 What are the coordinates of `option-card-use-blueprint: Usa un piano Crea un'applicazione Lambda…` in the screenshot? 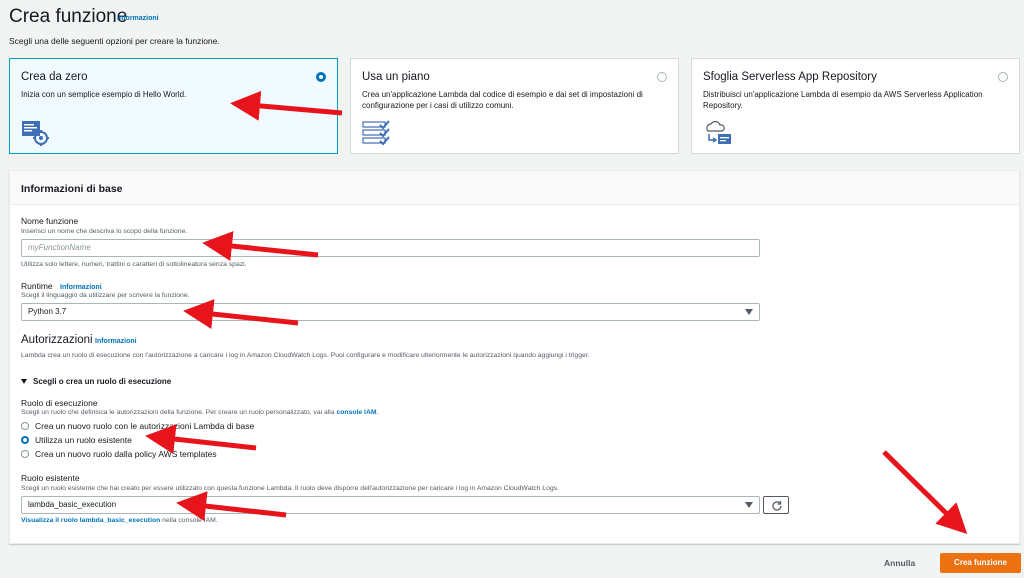 It's located at (514, 106).